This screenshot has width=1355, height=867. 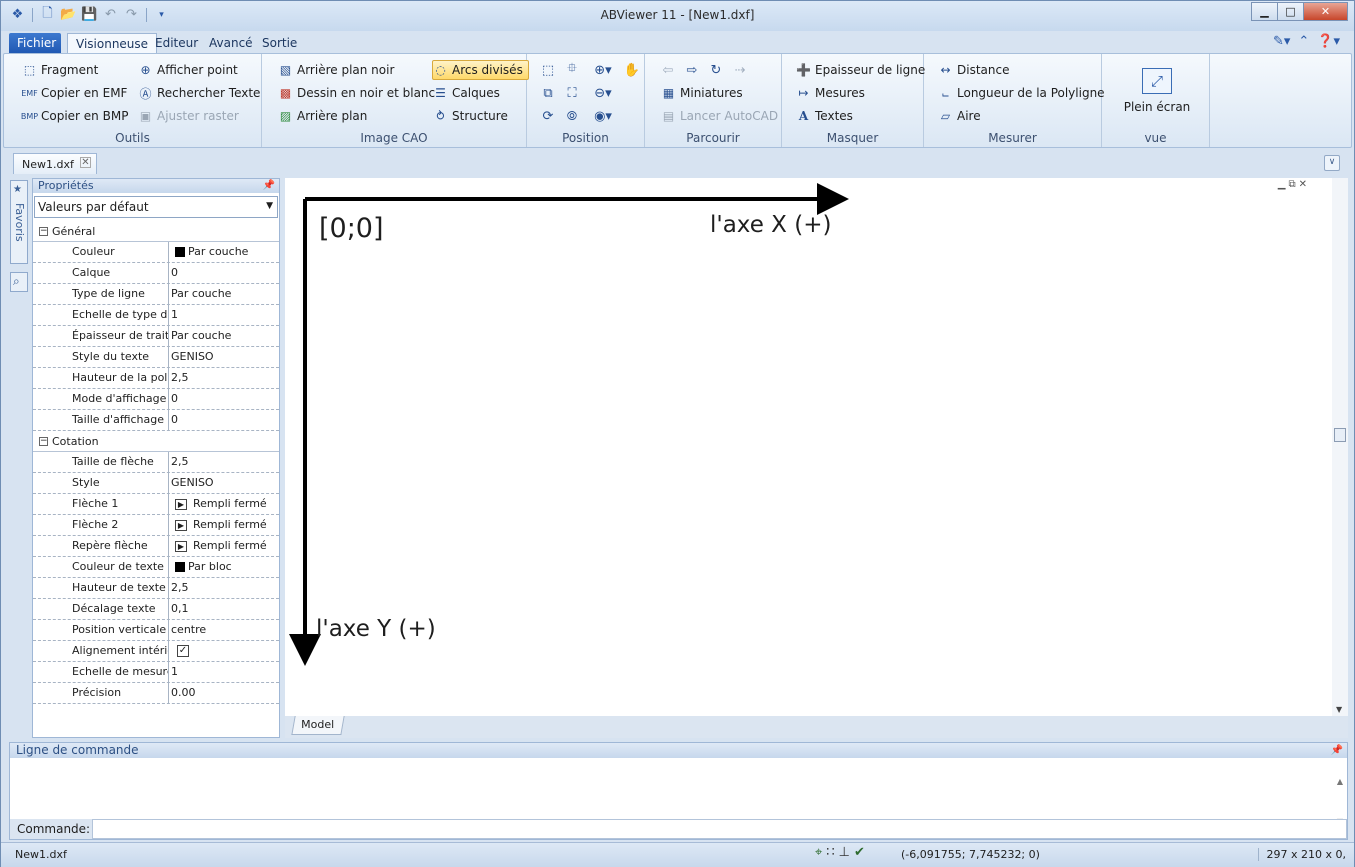 I want to click on show-point-button: ⊕ Afficher point, so click(x=187, y=70).